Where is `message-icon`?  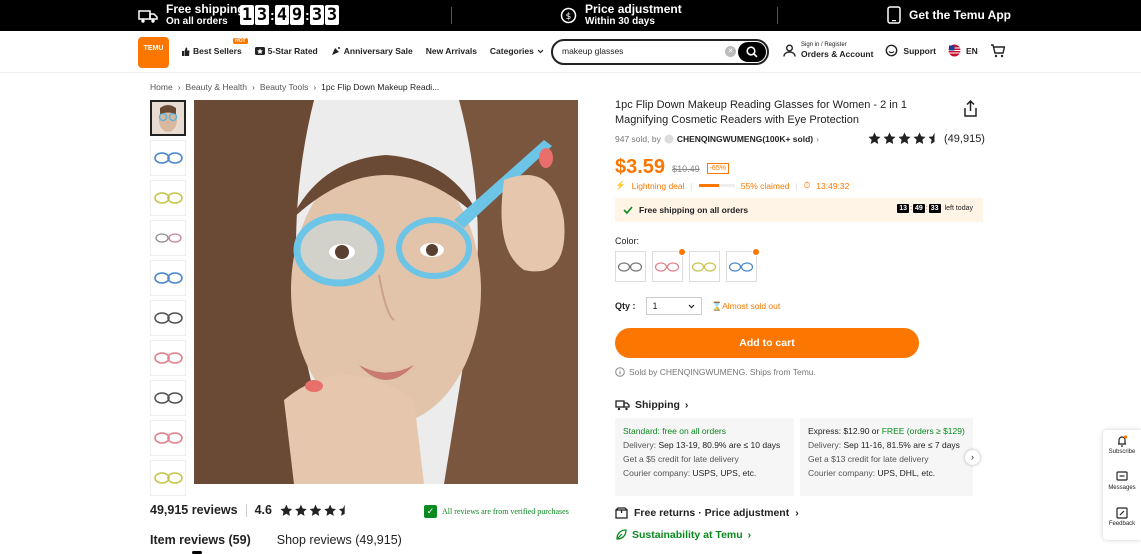
message-icon is located at coordinates (1122, 476).